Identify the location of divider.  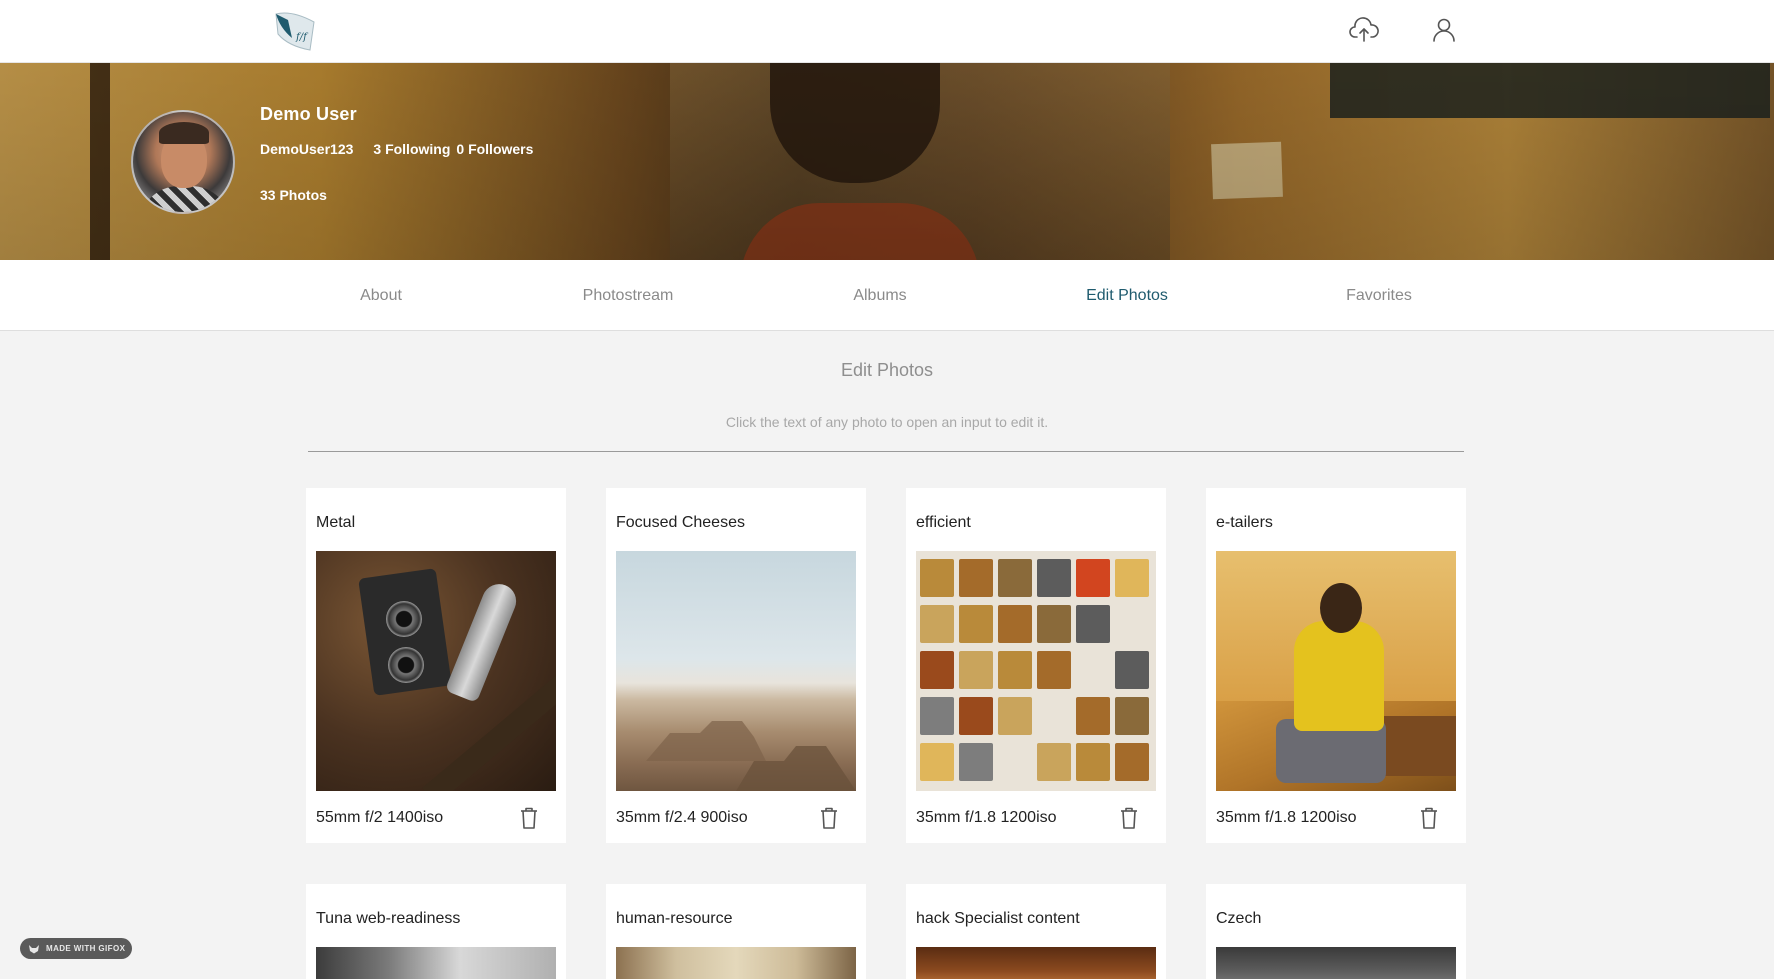
(886, 451).